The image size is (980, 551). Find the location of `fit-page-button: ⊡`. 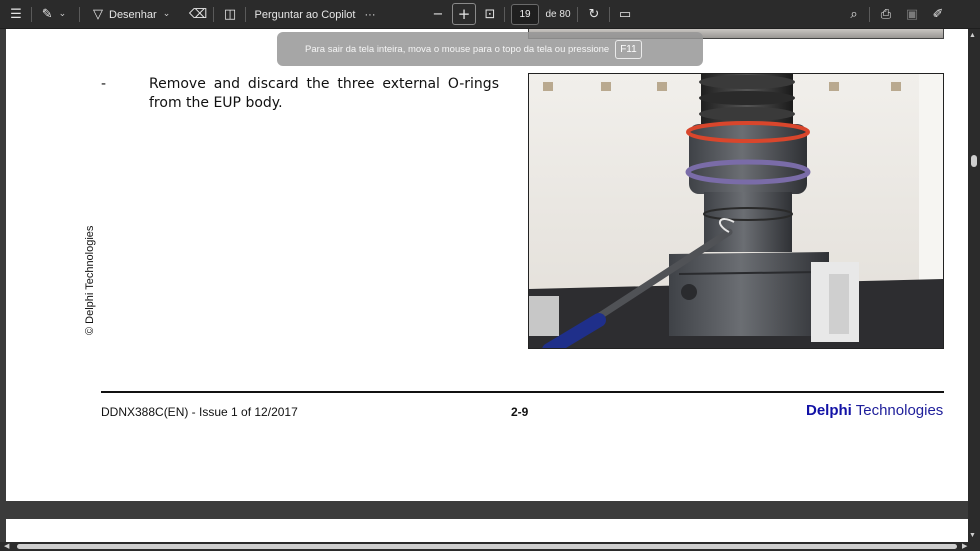

fit-page-button: ⊡ is located at coordinates (490, 14).